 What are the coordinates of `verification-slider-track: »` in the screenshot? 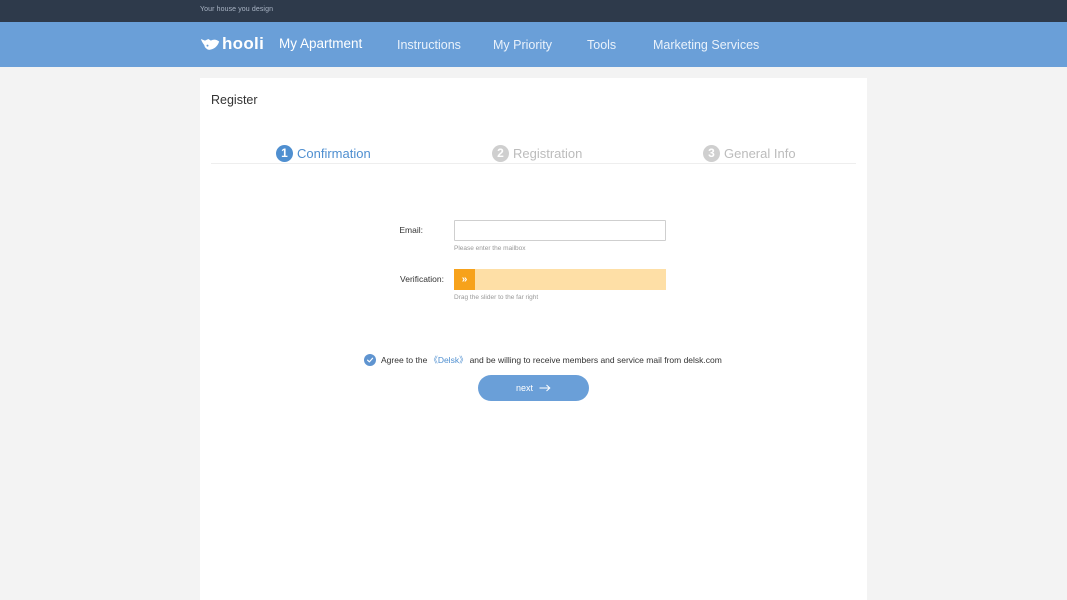 It's located at (560, 279).